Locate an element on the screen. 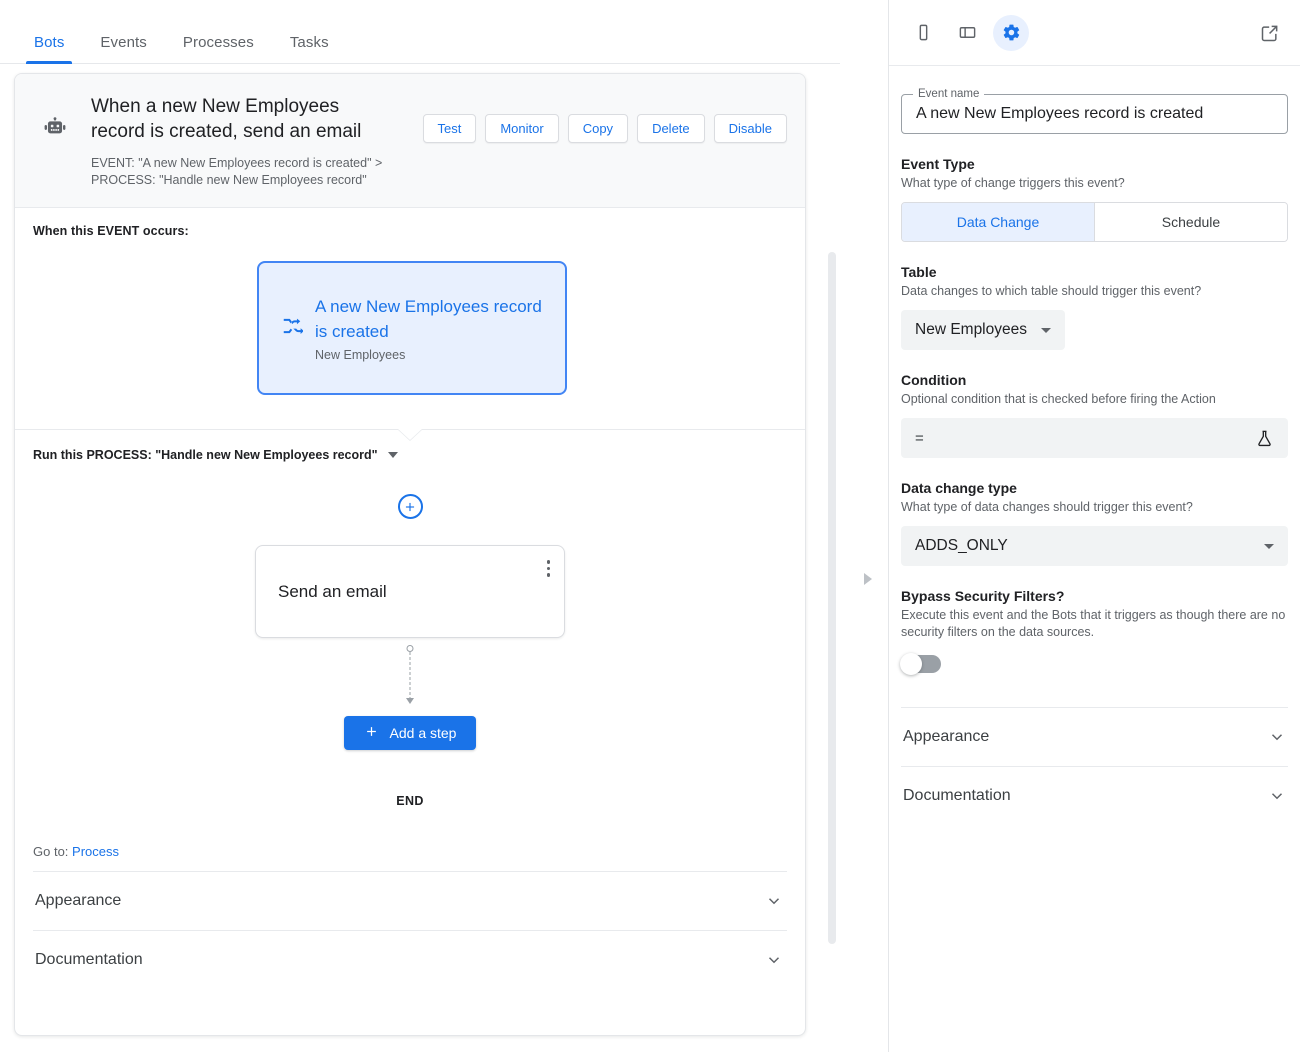  shuffle-icon is located at coordinates (292, 328).